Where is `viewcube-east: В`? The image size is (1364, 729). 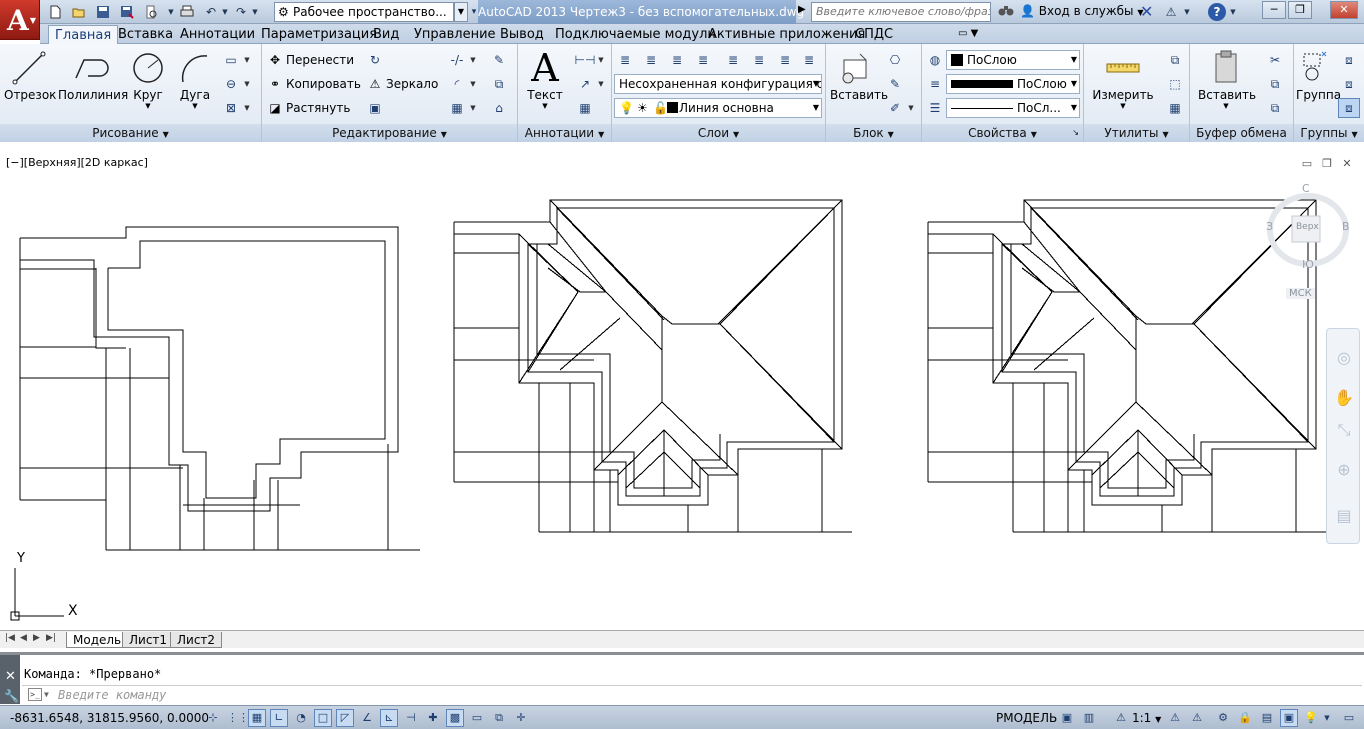
viewcube-east: В is located at coordinates (1346, 226).